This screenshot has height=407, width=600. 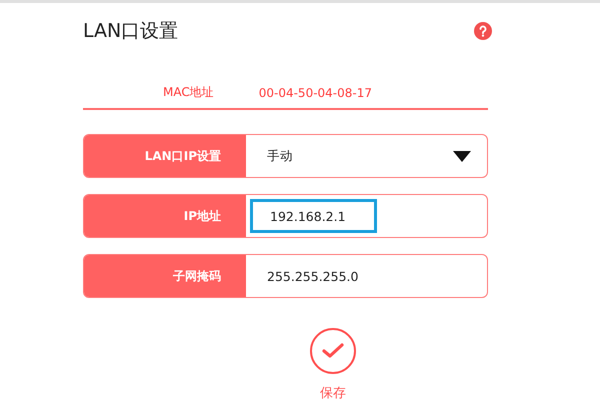 I want to click on select-field: LAN口IP设置 手动, so click(x=285, y=156).